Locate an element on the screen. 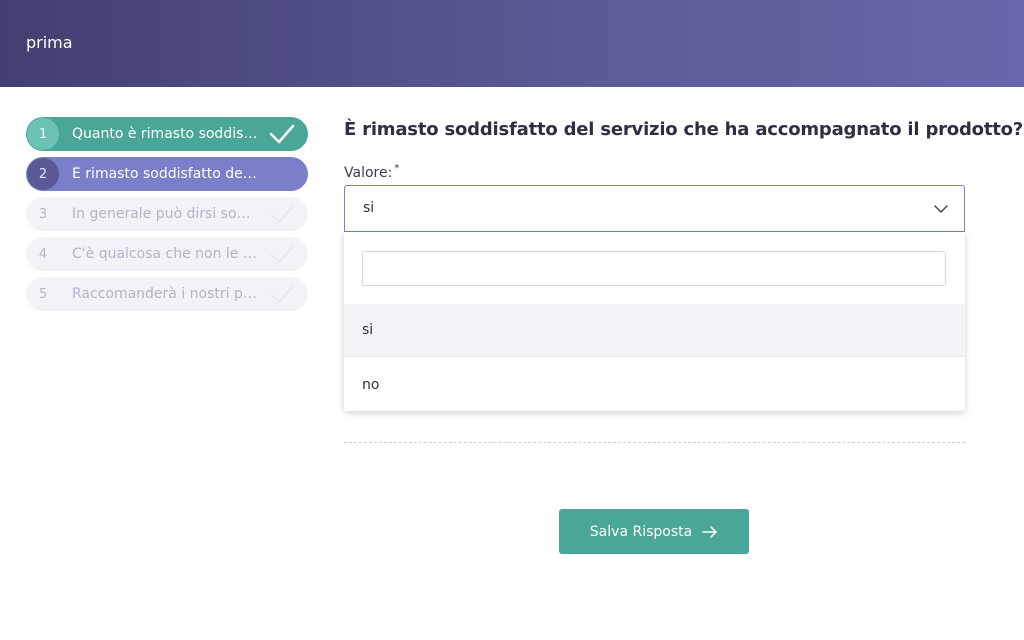 The height and width of the screenshot is (640, 1024). step-number: 3 is located at coordinates (43, 214).